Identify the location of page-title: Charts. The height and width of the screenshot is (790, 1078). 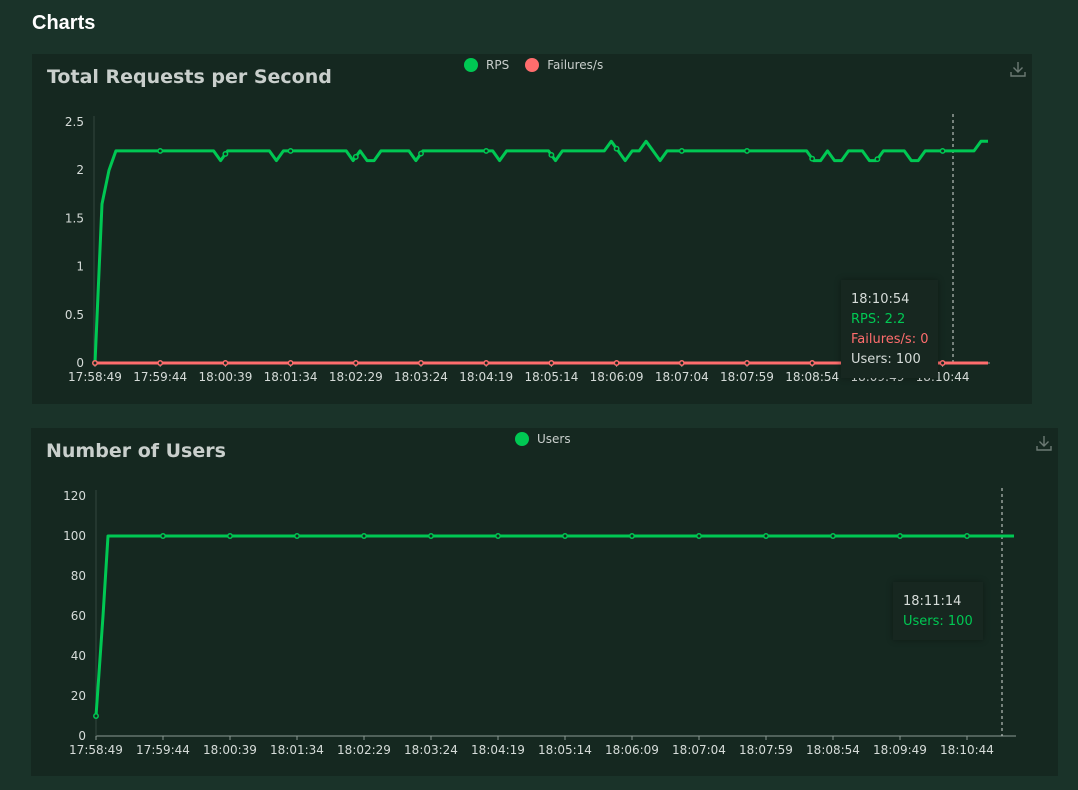
(64, 23).